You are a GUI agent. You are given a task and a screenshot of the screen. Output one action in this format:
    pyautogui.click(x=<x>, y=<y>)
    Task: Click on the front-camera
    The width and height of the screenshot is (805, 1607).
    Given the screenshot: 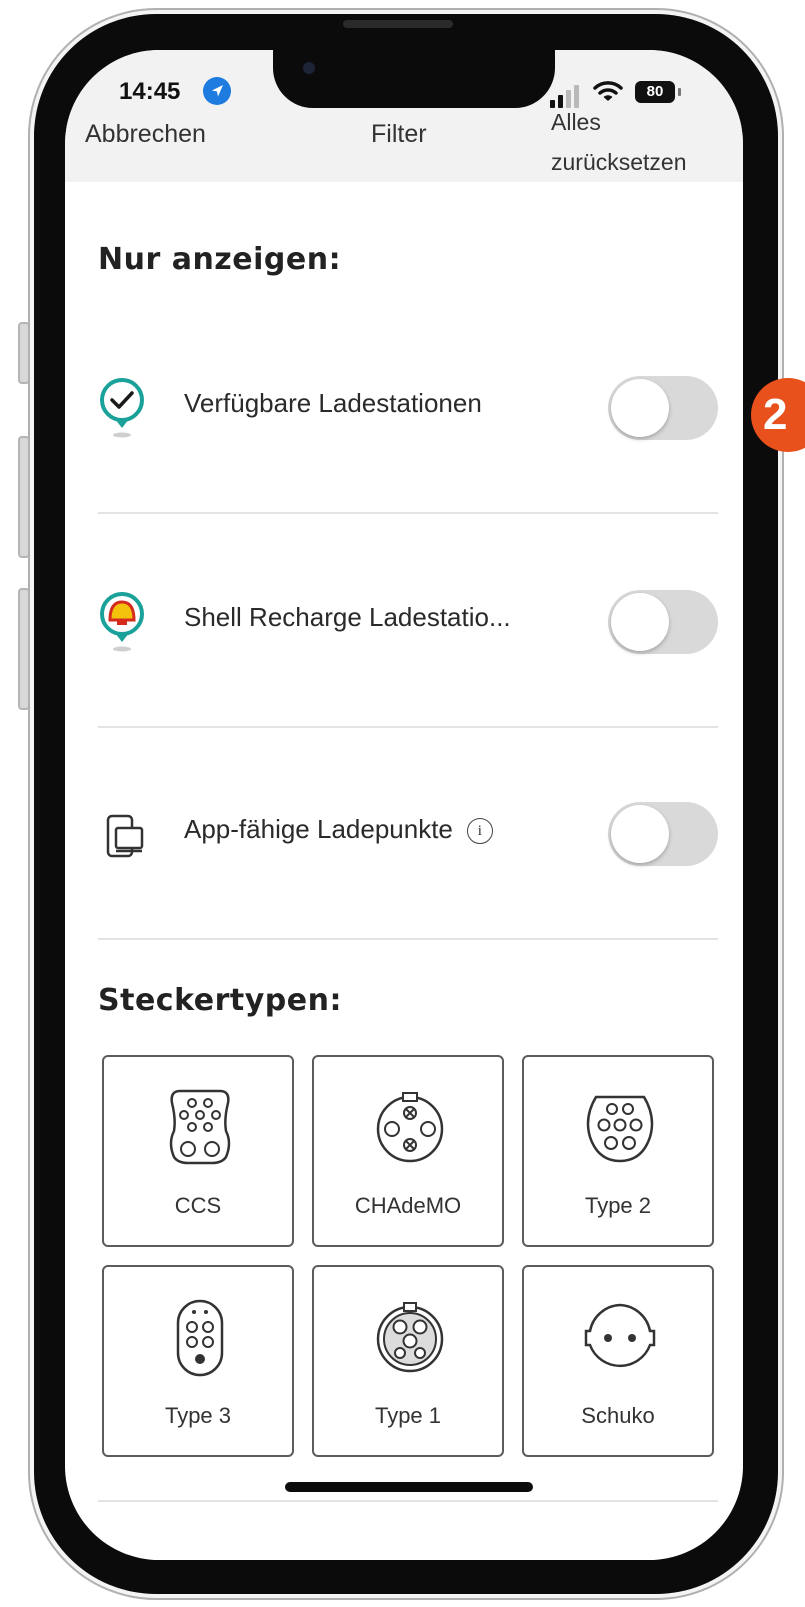 What is the action you would take?
    pyautogui.click(x=309, y=68)
    